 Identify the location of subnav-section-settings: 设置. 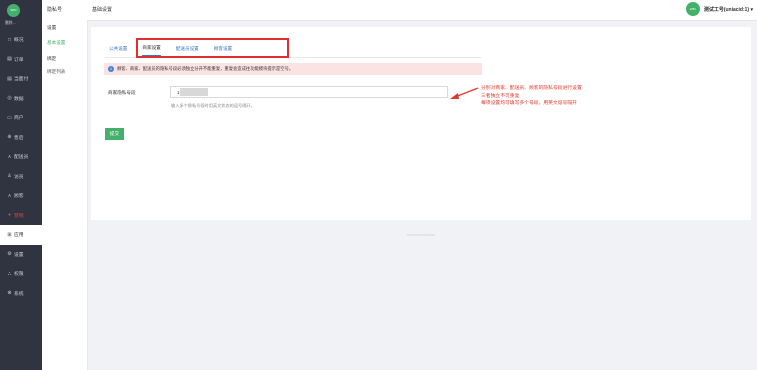
(52, 27).